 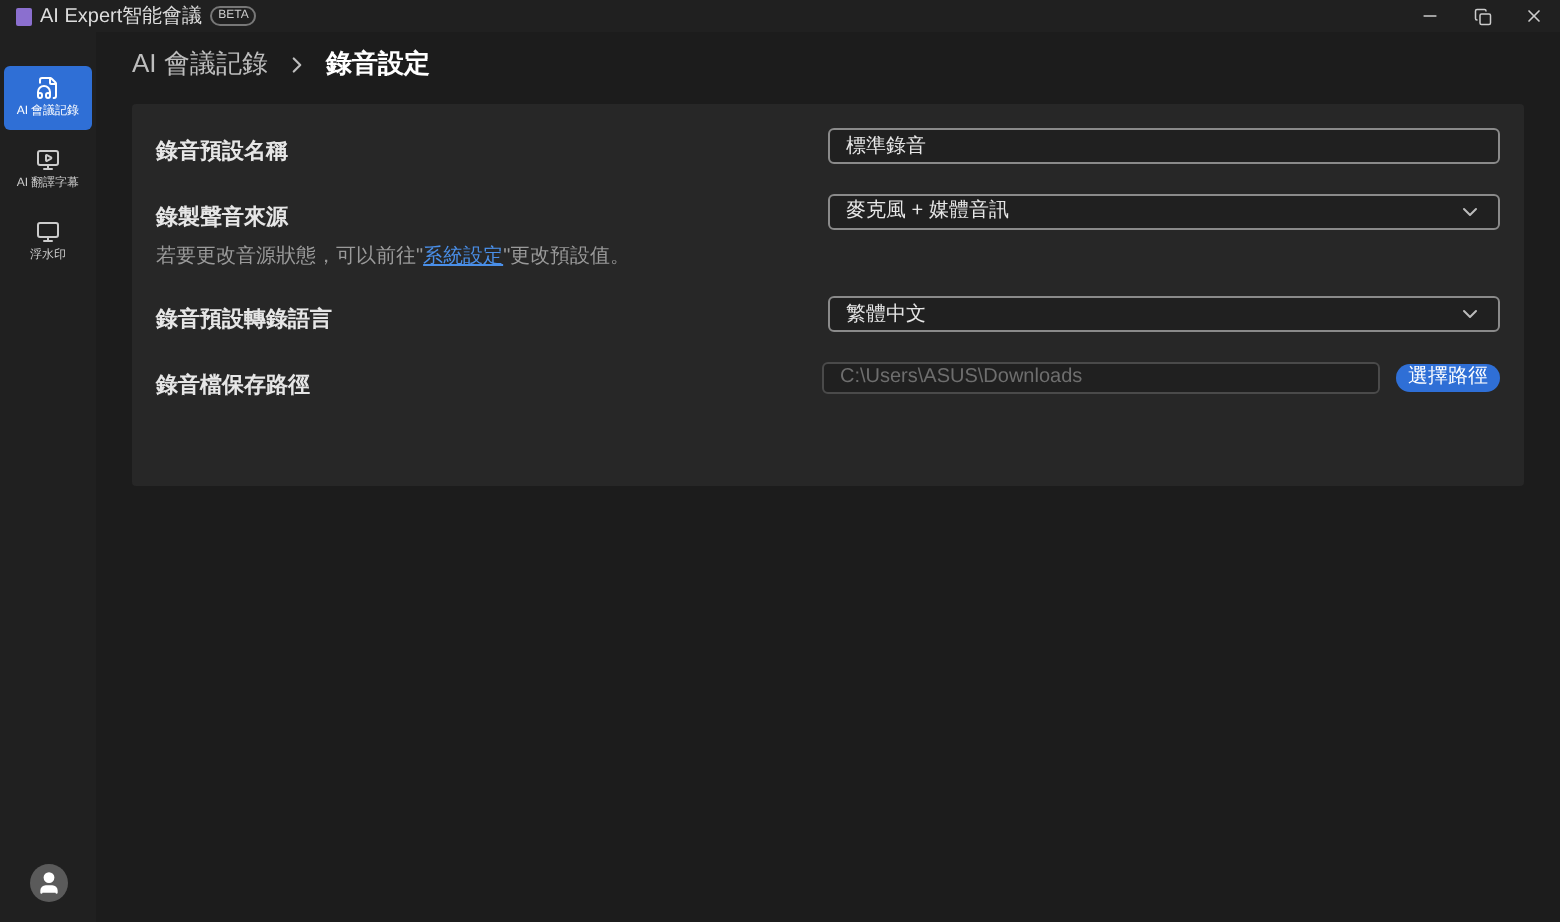 What do you see at coordinates (1482, 16) in the screenshot?
I see `restore-icon` at bounding box center [1482, 16].